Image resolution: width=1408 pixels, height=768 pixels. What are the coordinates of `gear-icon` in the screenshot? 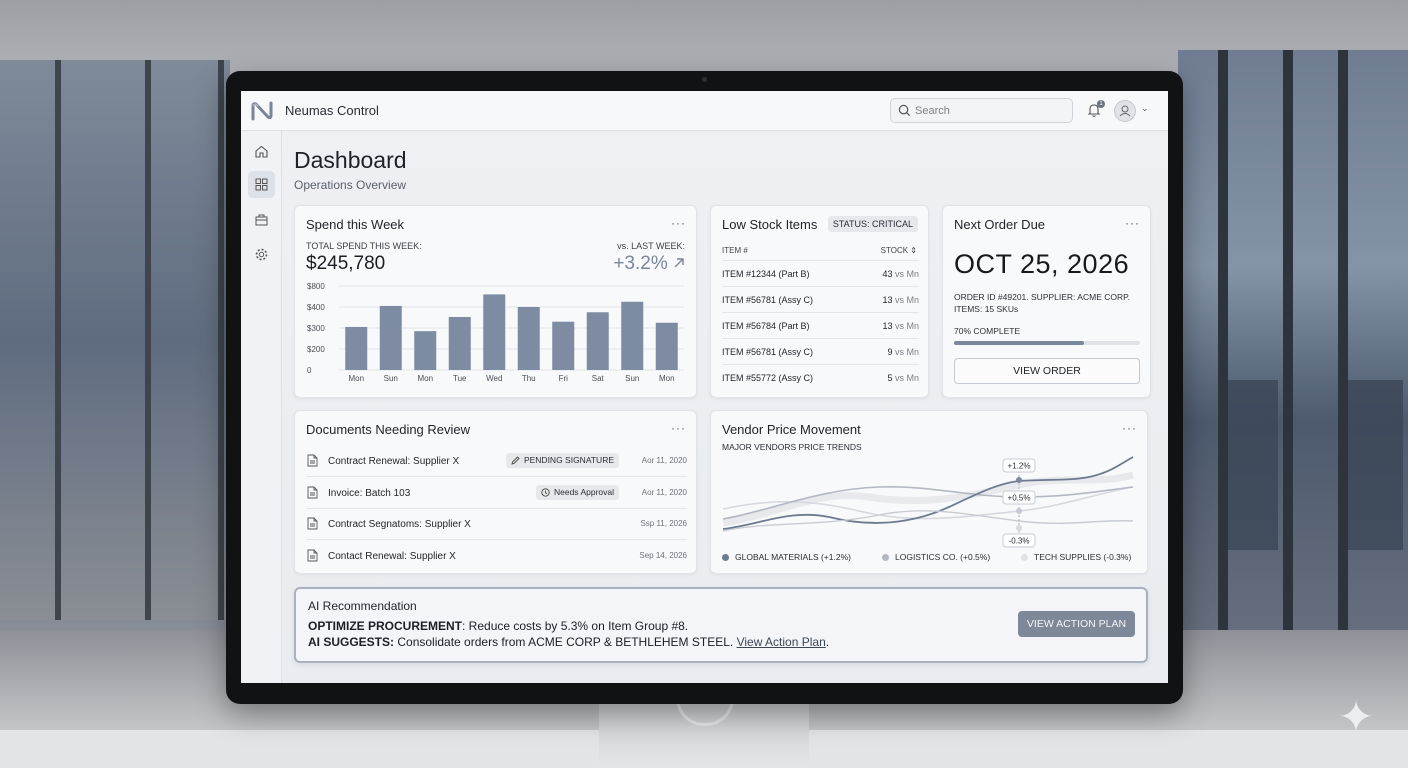 It's located at (261, 254).